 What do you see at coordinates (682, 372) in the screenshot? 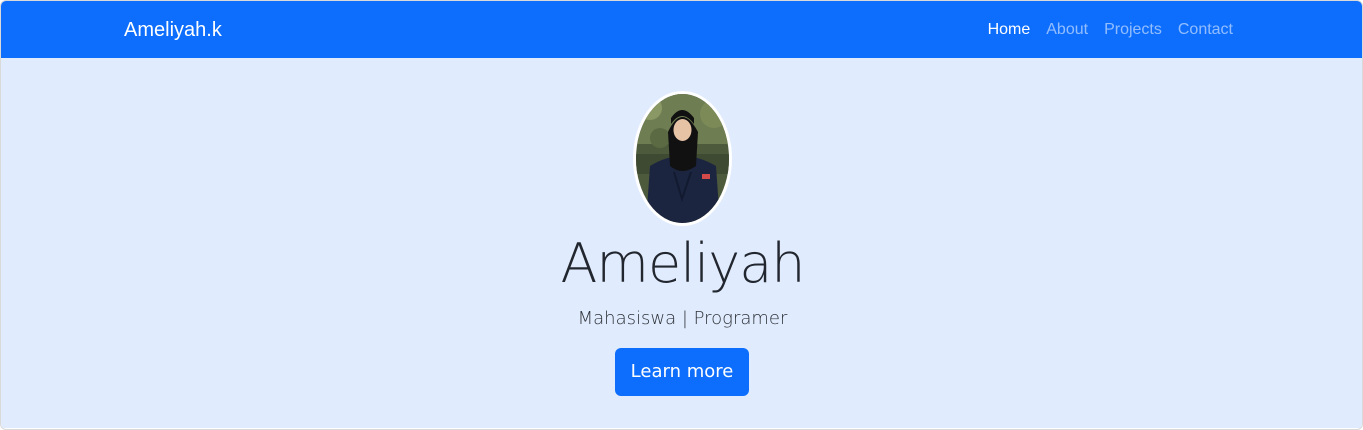
I see `learn-more-button: Learn more` at bounding box center [682, 372].